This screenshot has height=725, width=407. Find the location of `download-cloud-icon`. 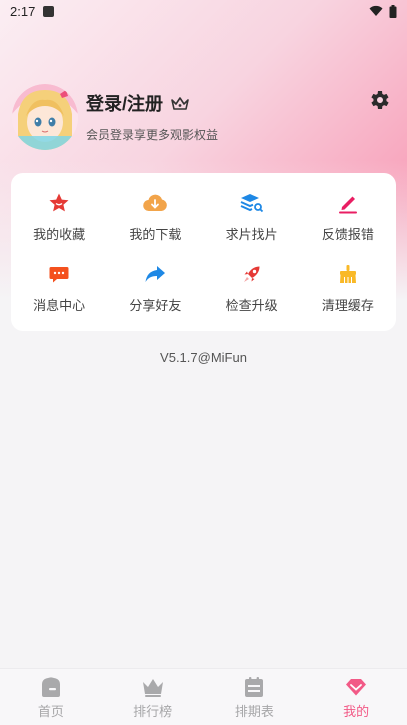

download-cloud-icon is located at coordinates (155, 203).